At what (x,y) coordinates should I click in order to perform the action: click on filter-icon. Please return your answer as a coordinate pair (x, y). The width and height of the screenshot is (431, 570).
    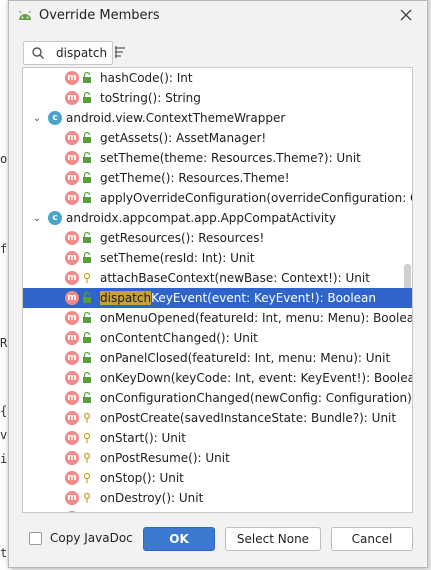
    Looking at the image, I should click on (120, 52).